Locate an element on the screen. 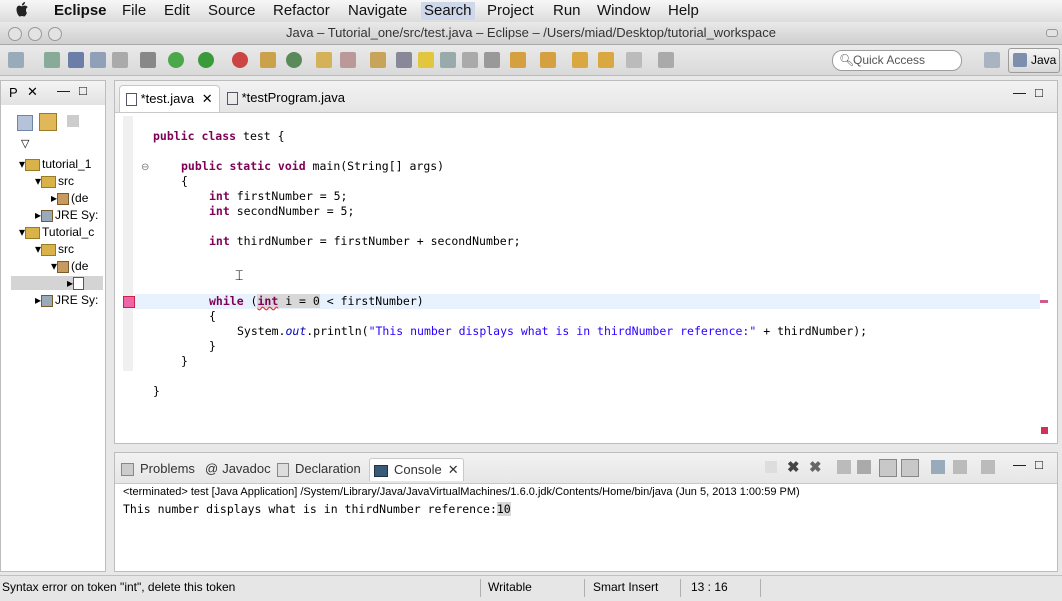 The width and height of the screenshot is (1062, 601). terminate-icon is located at coordinates (771, 467).